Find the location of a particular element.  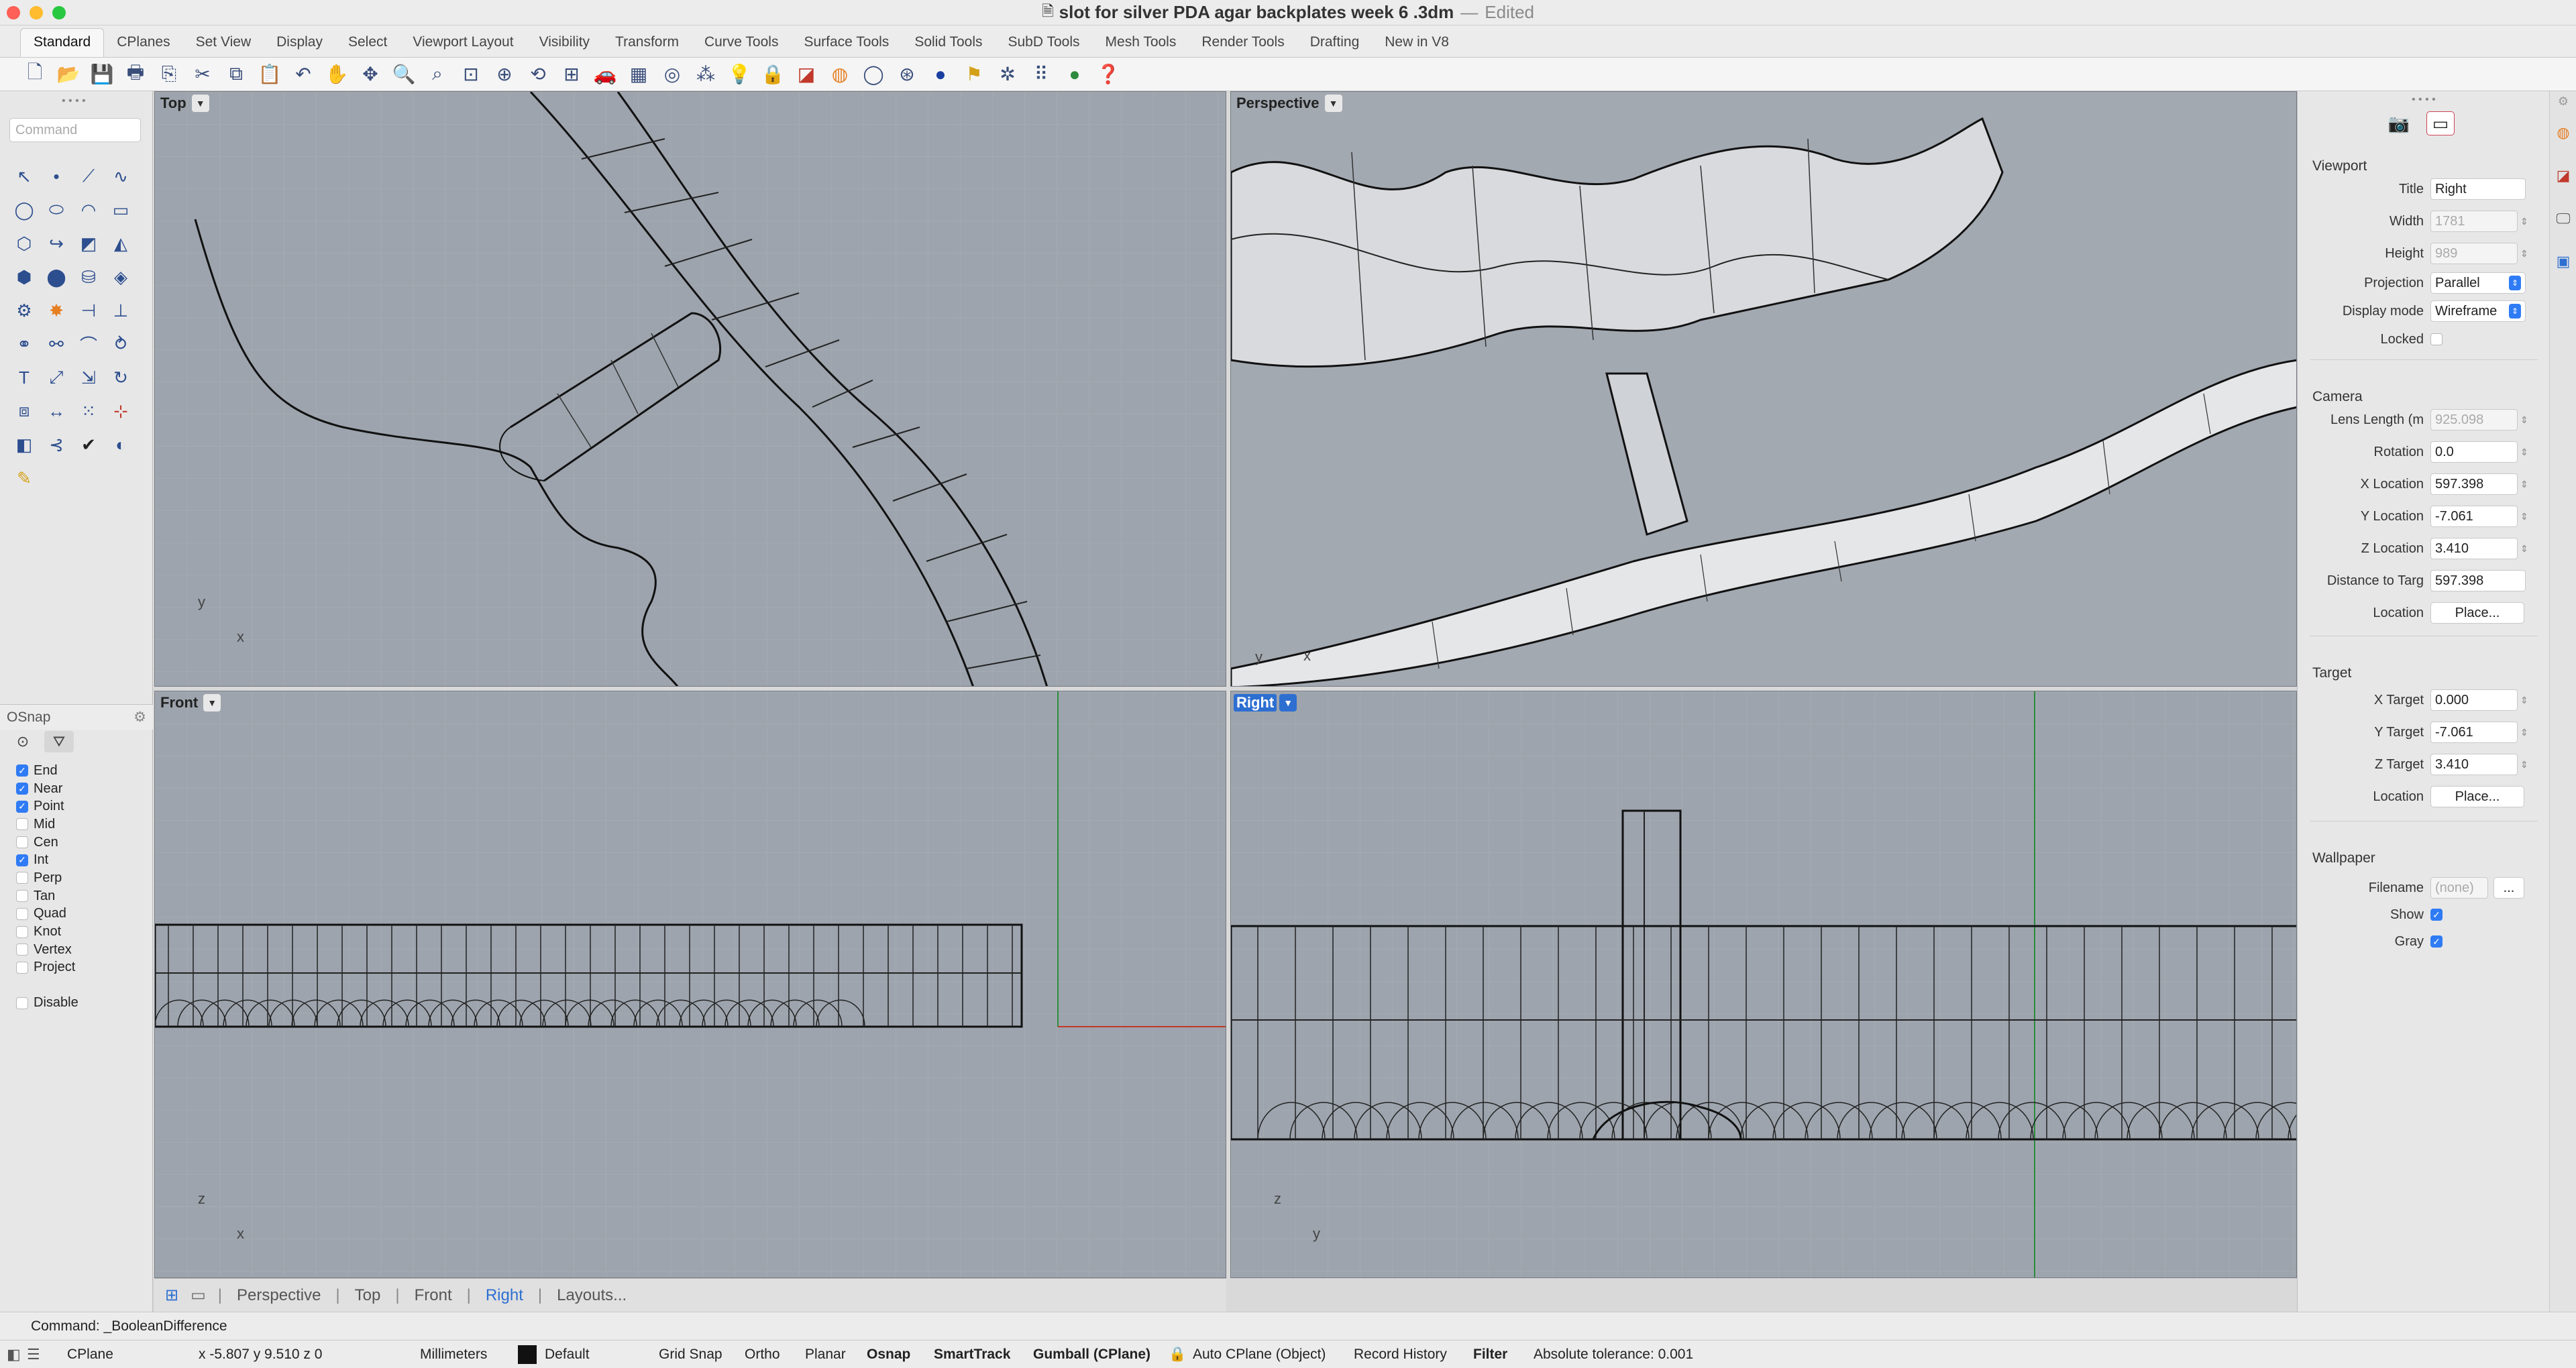

list-icon: ☰ is located at coordinates (33, 1354).